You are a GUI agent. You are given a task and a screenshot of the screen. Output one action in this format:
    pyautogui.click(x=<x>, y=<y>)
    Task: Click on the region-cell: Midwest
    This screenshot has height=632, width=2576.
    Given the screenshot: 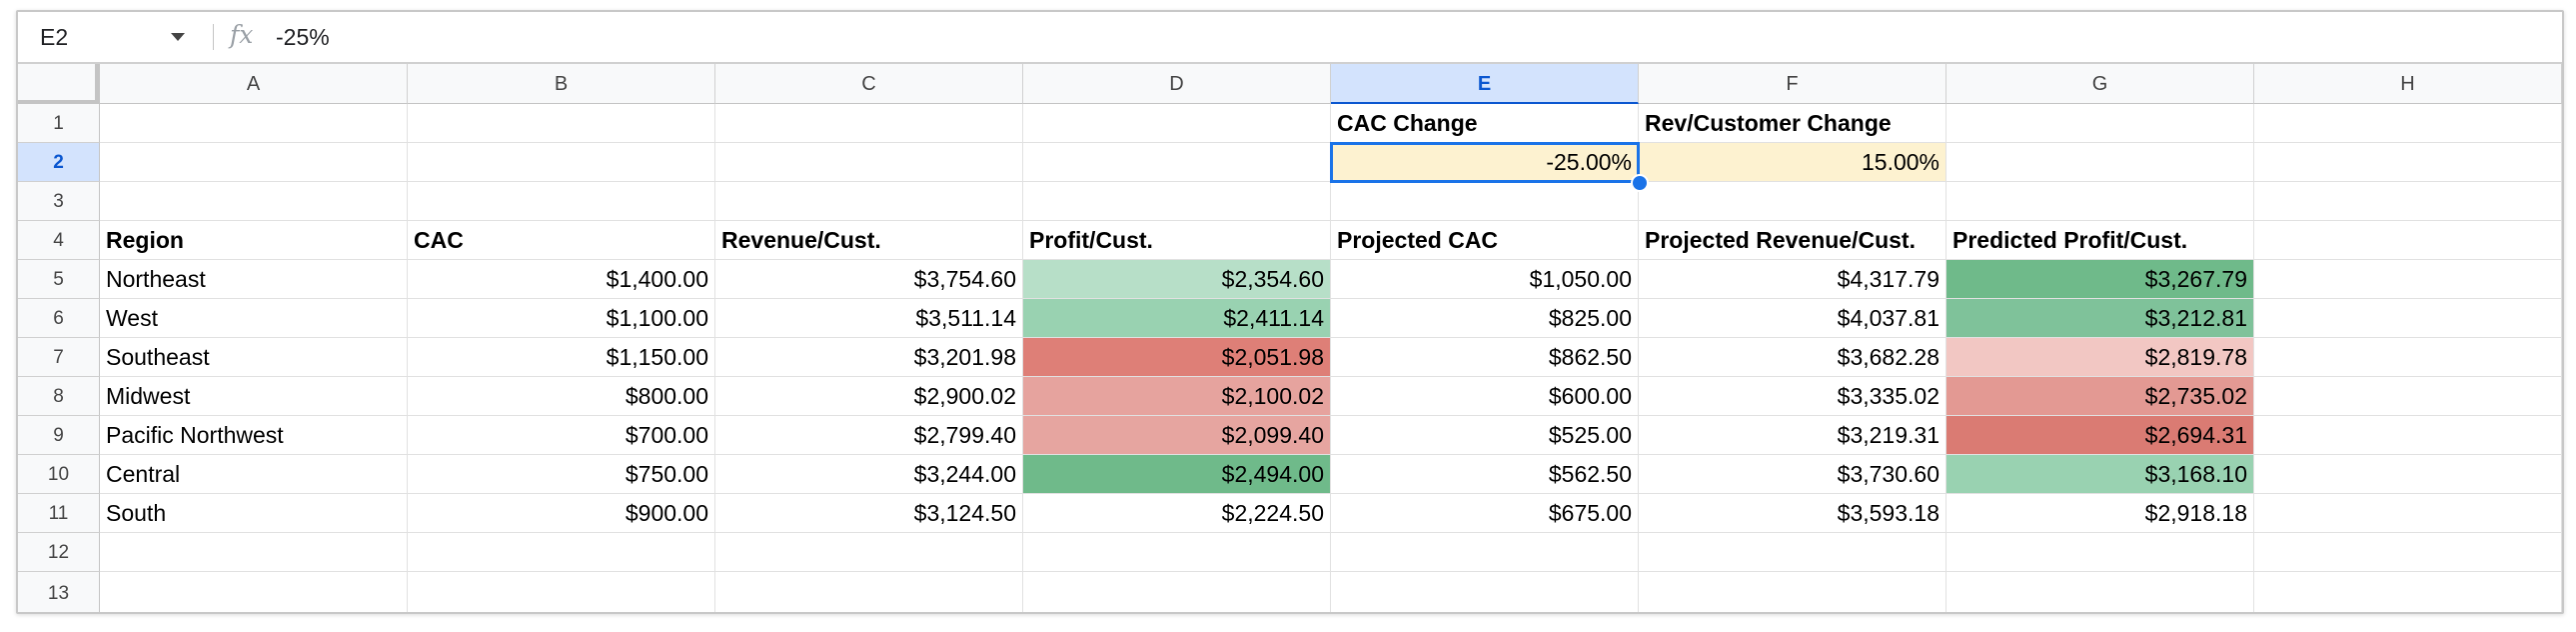 What is the action you would take?
    pyautogui.click(x=254, y=396)
    